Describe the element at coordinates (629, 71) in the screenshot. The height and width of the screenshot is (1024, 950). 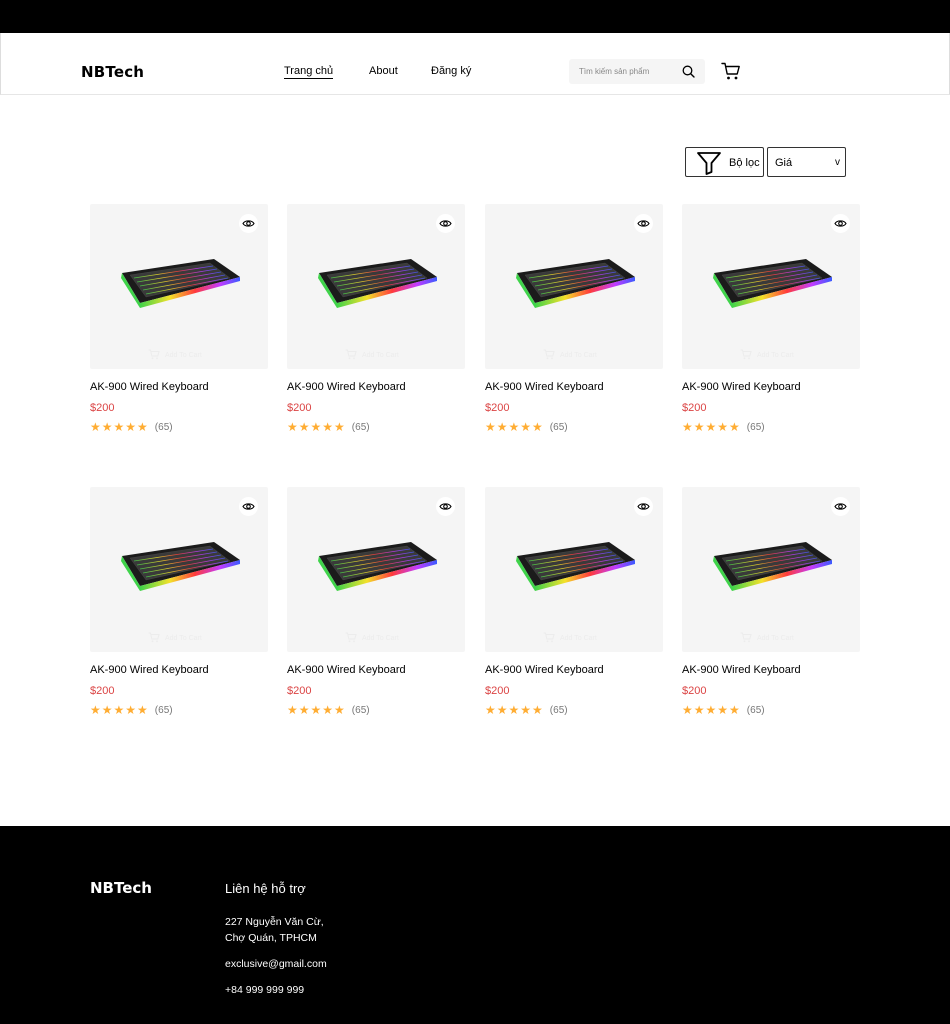
I see `search-input` at that location.